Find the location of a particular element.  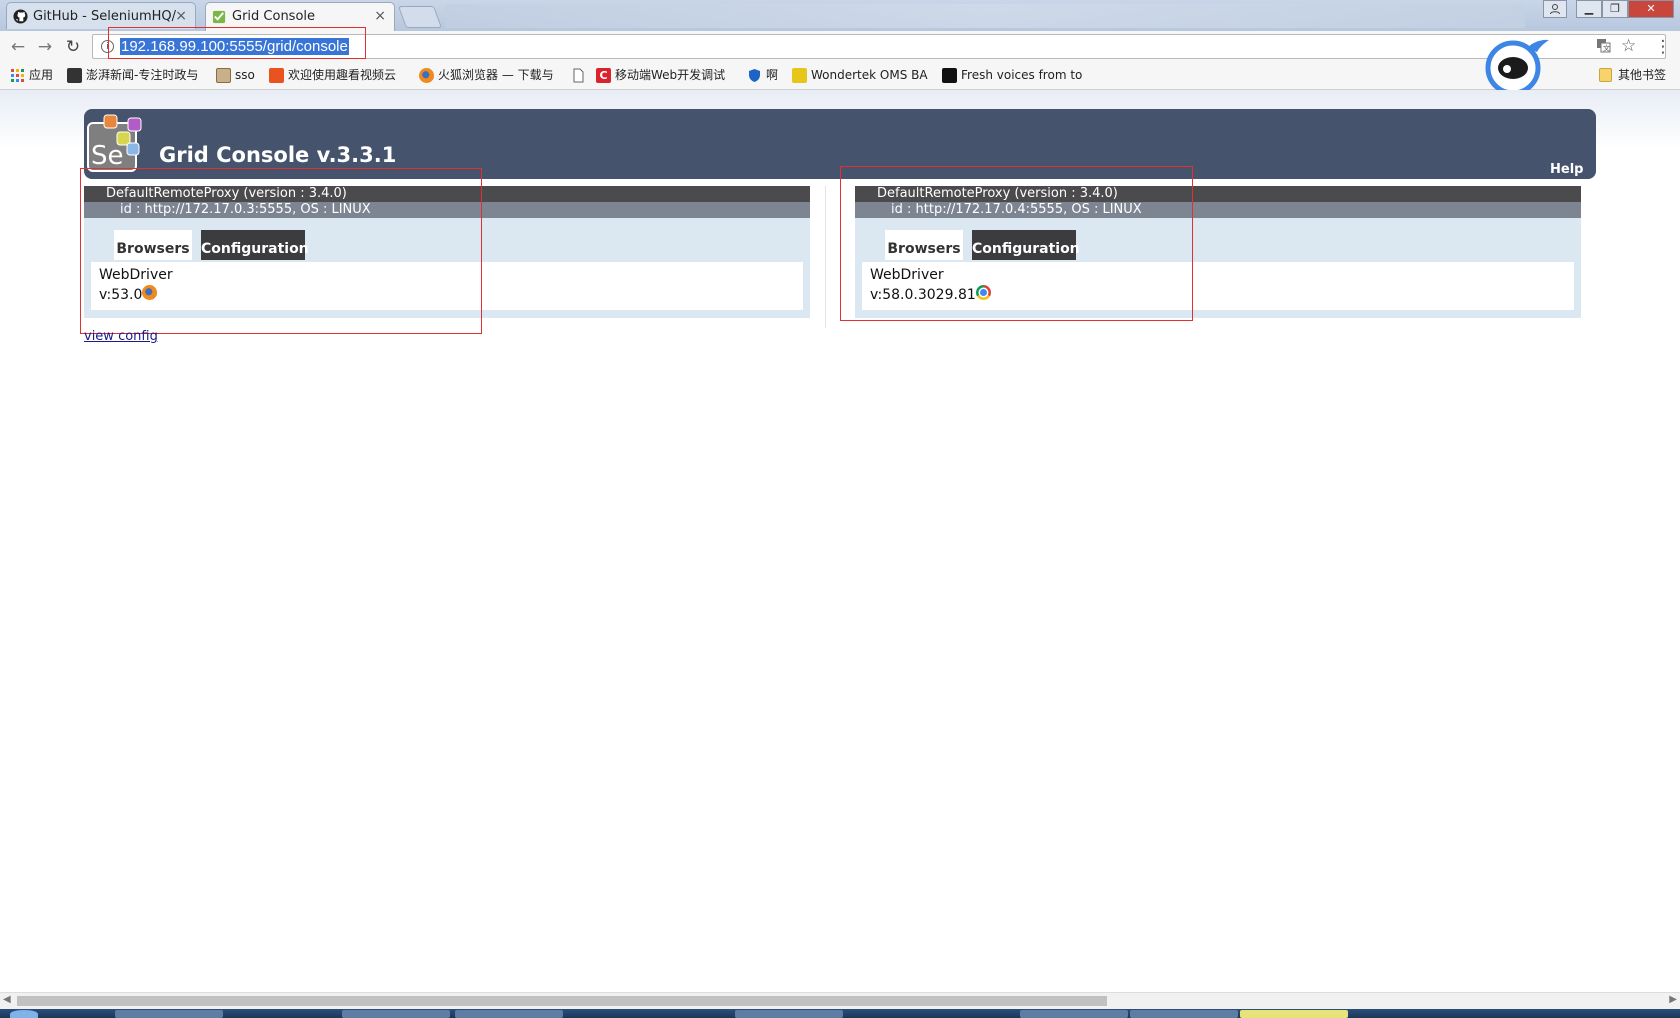

folder-icon is located at coordinates (1605, 75).